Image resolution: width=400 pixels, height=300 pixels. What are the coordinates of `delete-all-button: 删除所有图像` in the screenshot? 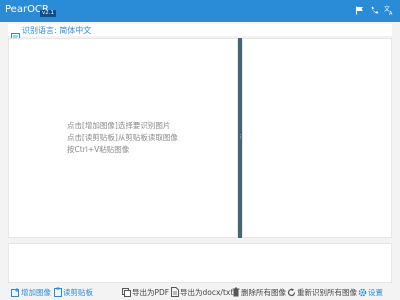 It's located at (258, 292).